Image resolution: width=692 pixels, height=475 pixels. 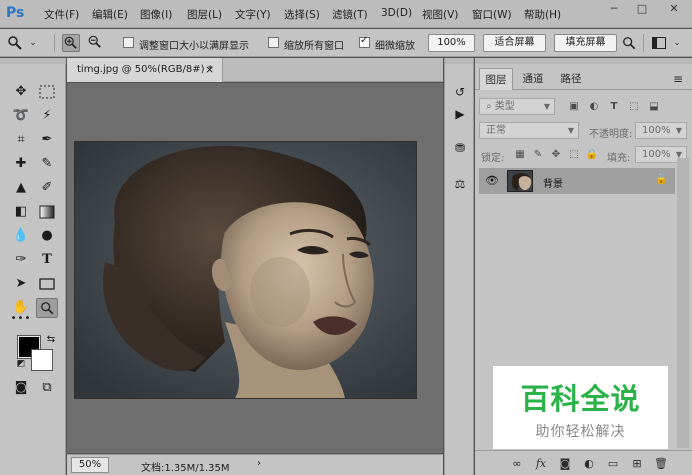 I want to click on filter-adjustment-icon: ◐, so click(x=594, y=107).